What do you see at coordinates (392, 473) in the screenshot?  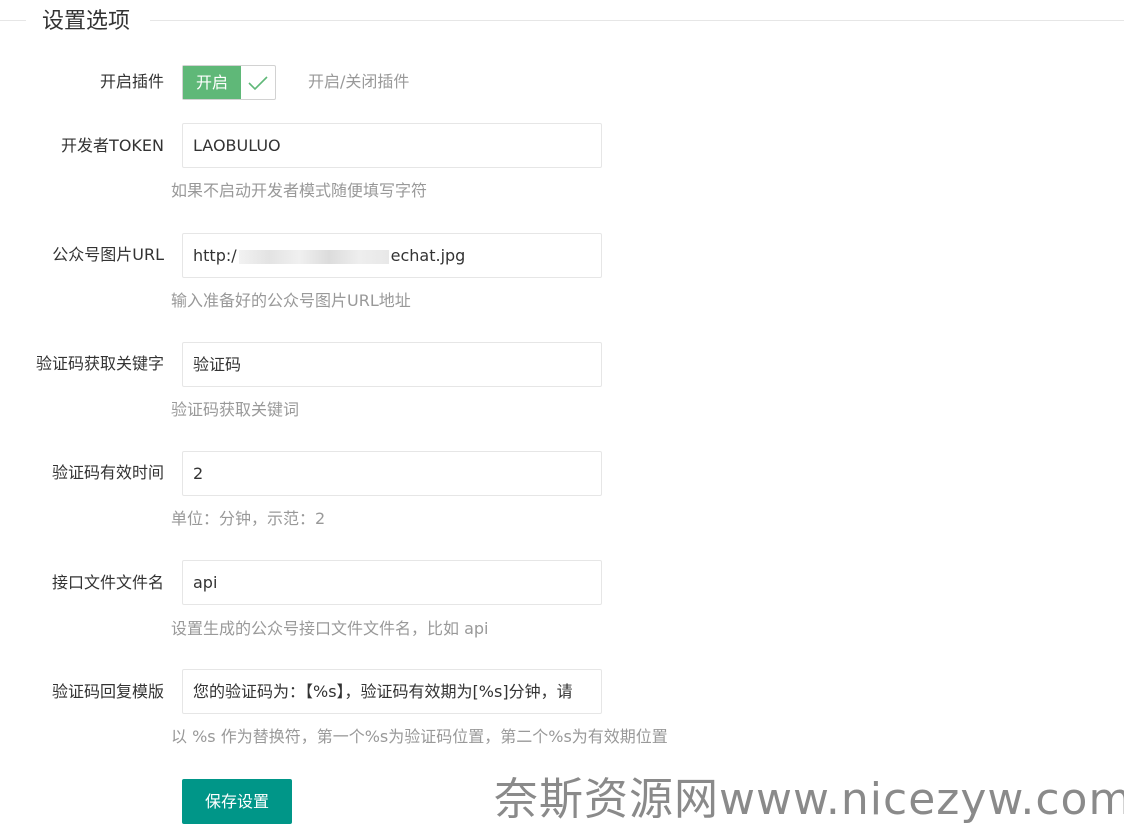 I see `code-validity-input: 2` at bounding box center [392, 473].